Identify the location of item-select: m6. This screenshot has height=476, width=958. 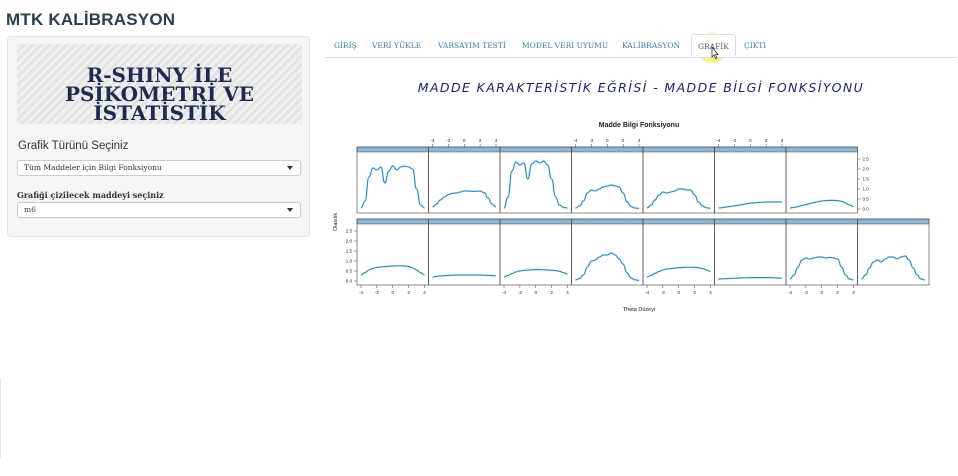
(159, 210).